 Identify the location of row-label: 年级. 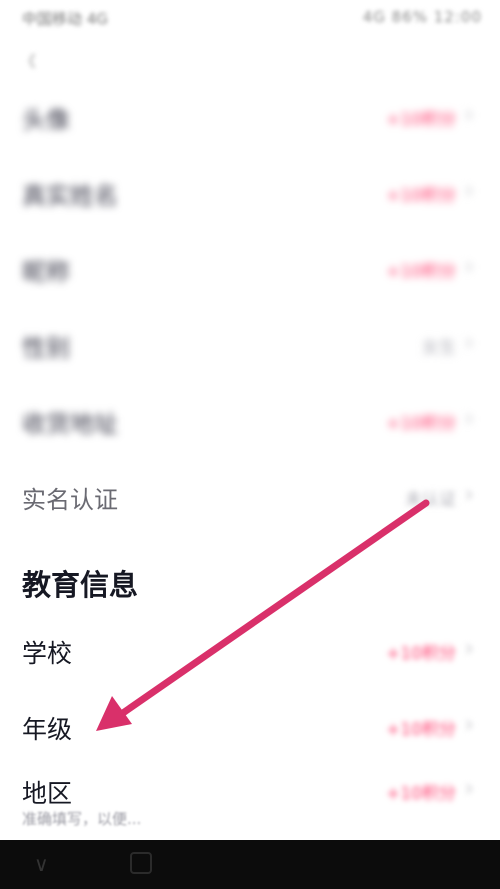
(47, 729).